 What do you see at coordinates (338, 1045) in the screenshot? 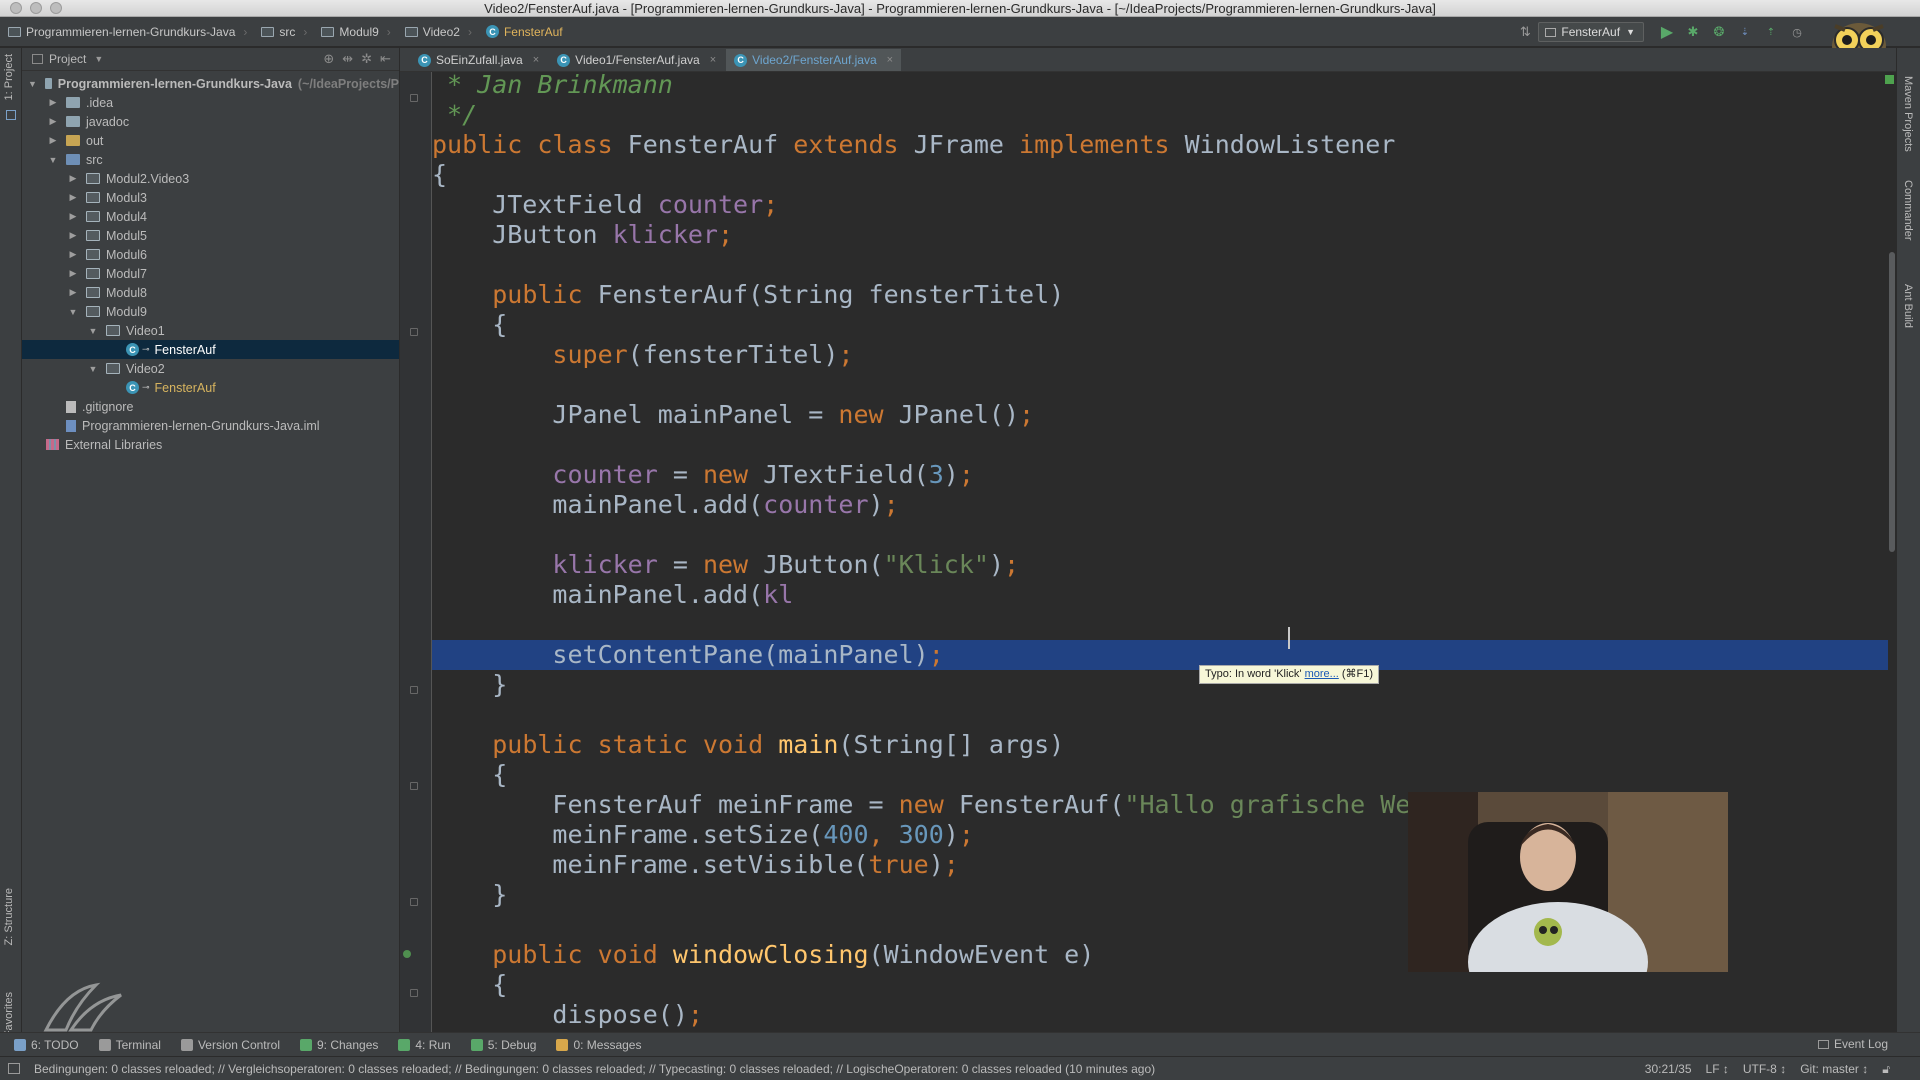
I see `toolwindow-button: 9: Changes` at bounding box center [338, 1045].